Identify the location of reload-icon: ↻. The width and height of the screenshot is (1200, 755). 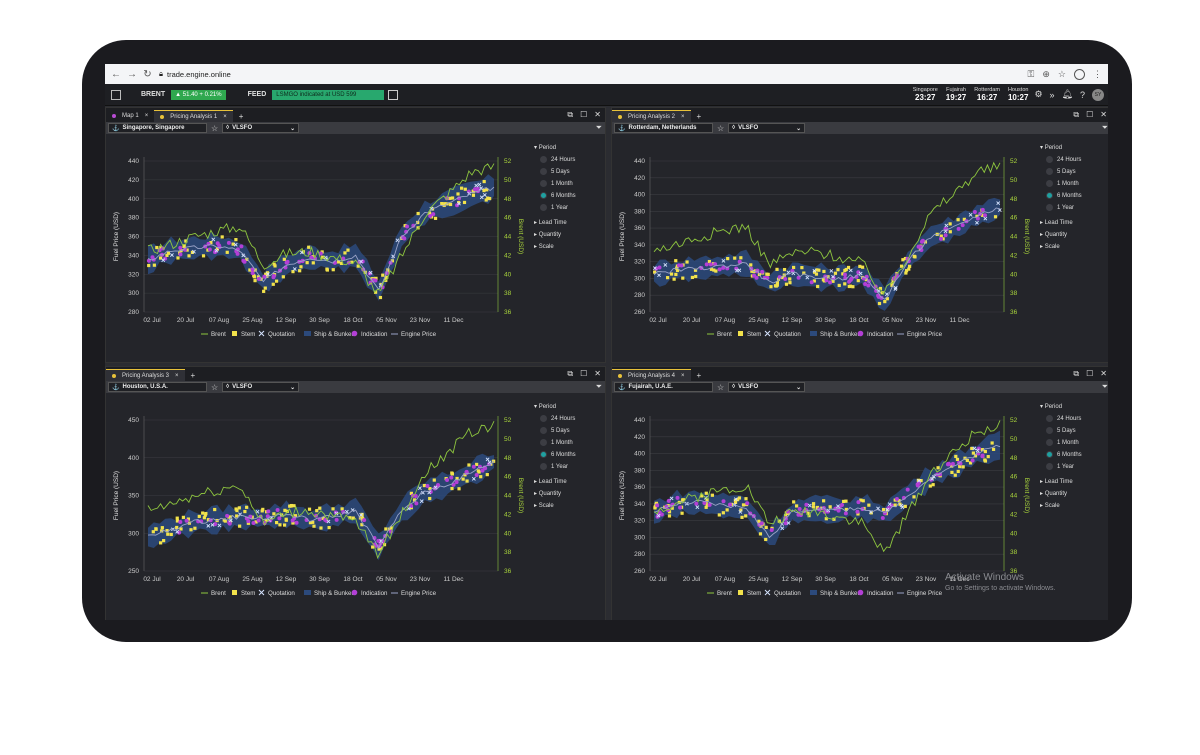
(147, 74).